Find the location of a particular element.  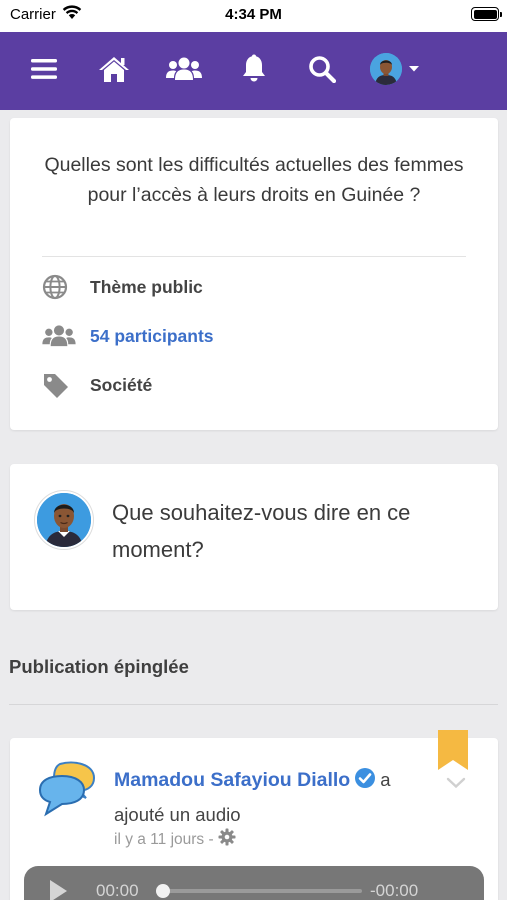

search-button is located at coordinates (322, 71).